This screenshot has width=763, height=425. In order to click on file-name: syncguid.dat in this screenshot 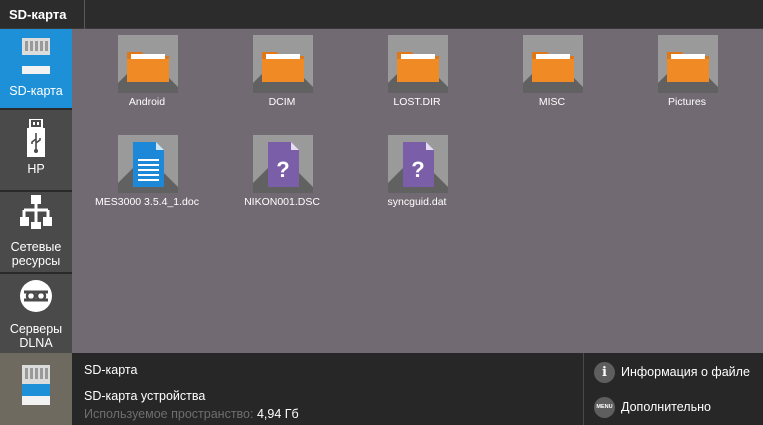, I will do `click(417, 202)`.